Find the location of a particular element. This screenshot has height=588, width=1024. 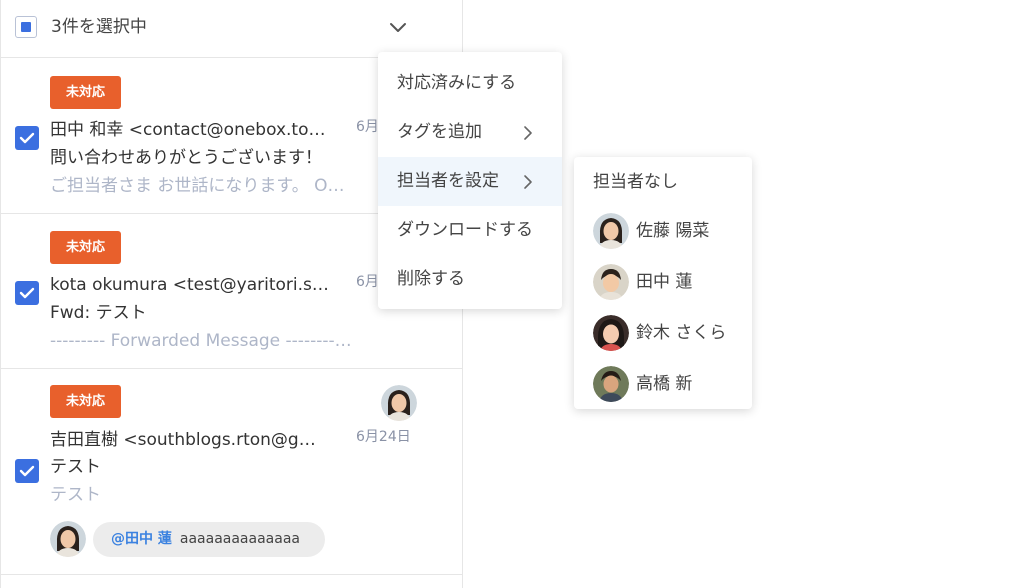

bulk-action-menu: 対応済みにする タグを追加 担当者を設定 ダウンロードする 削除する is located at coordinates (470, 180).